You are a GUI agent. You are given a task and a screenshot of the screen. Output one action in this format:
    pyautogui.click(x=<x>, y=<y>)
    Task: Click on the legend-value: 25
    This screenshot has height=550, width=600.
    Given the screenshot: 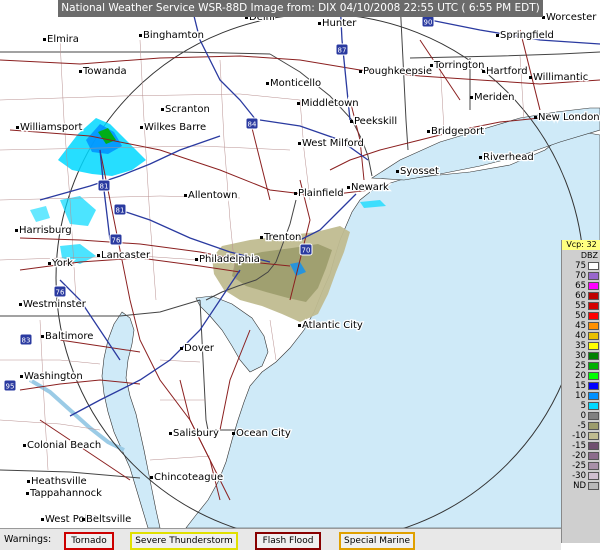 What is the action you would take?
    pyautogui.click(x=580, y=366)
    